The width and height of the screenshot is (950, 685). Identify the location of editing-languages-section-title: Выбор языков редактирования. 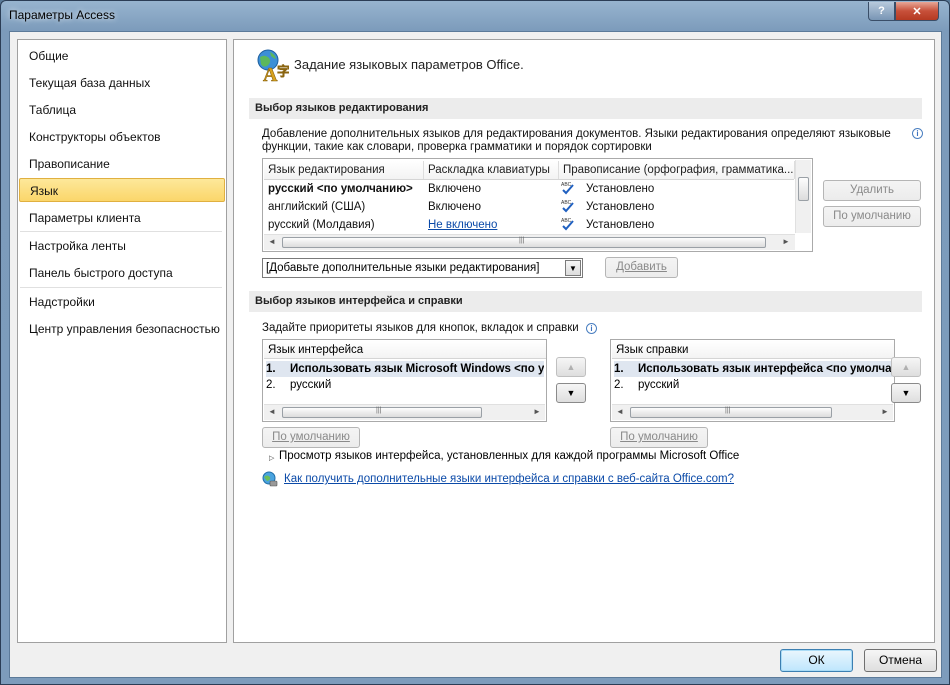
(585, 108).